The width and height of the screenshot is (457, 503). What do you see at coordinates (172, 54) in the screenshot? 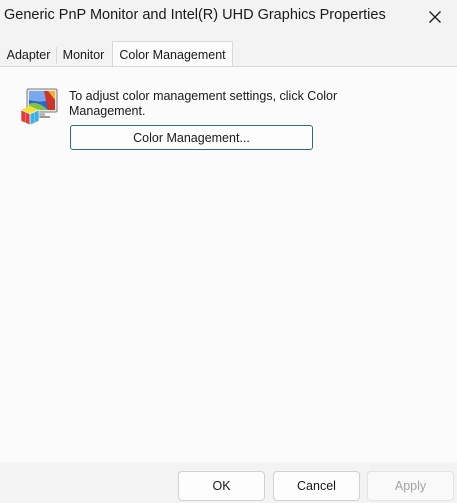
I see `tab-color-management: Color Management` at bounding box center [172, 54].